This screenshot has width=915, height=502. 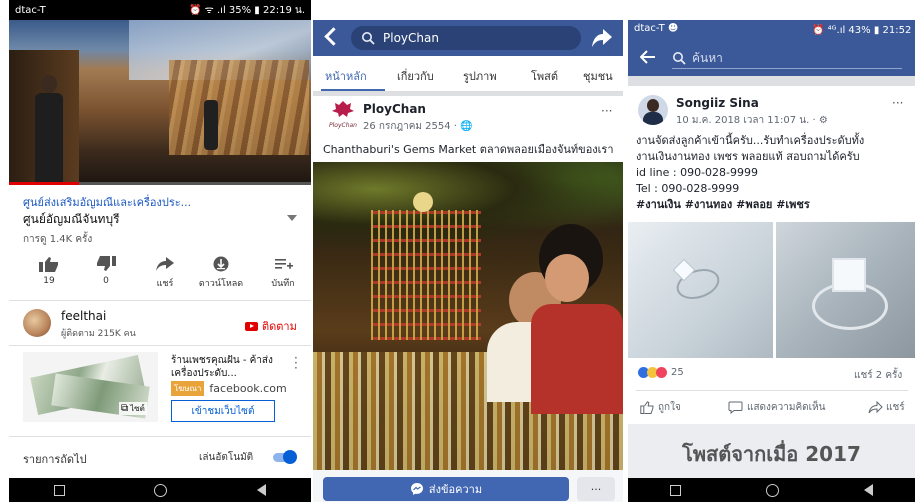 What do you see at coordinates (296, 363) in the screenshot?
I see `more-options-icon: · · ·` at bounding box center [296, 363].